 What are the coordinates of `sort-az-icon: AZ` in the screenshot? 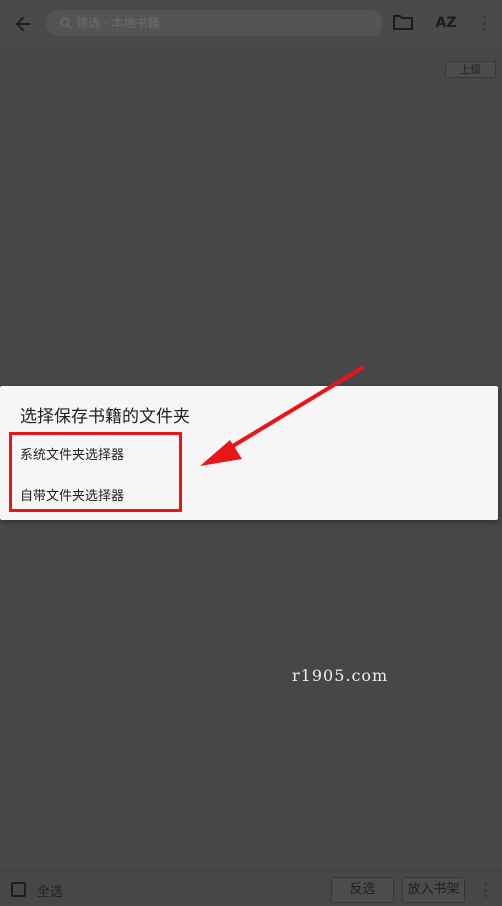 It's located at (446, 23).